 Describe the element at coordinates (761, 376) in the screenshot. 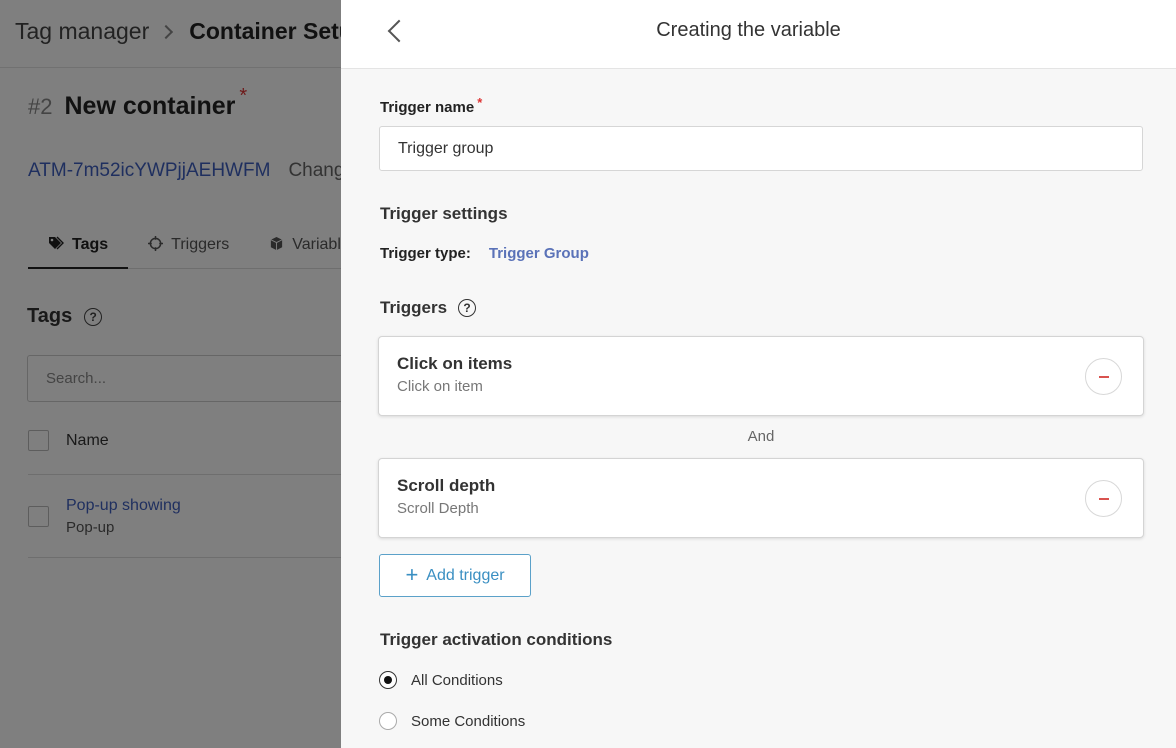

I see `trigger-card: Click on items Click on item` at that location.